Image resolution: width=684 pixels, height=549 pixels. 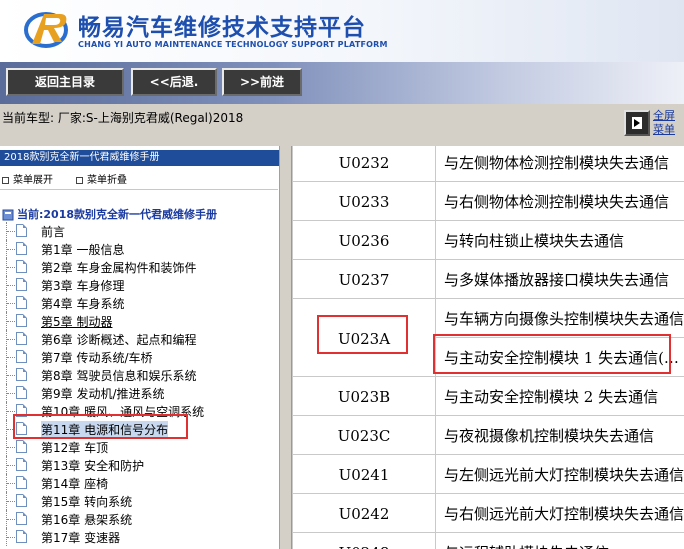 What do you see at coordinates (362, 334) in the screenshot?
I see `highlight-box-code` at bounding box center [362, 334].